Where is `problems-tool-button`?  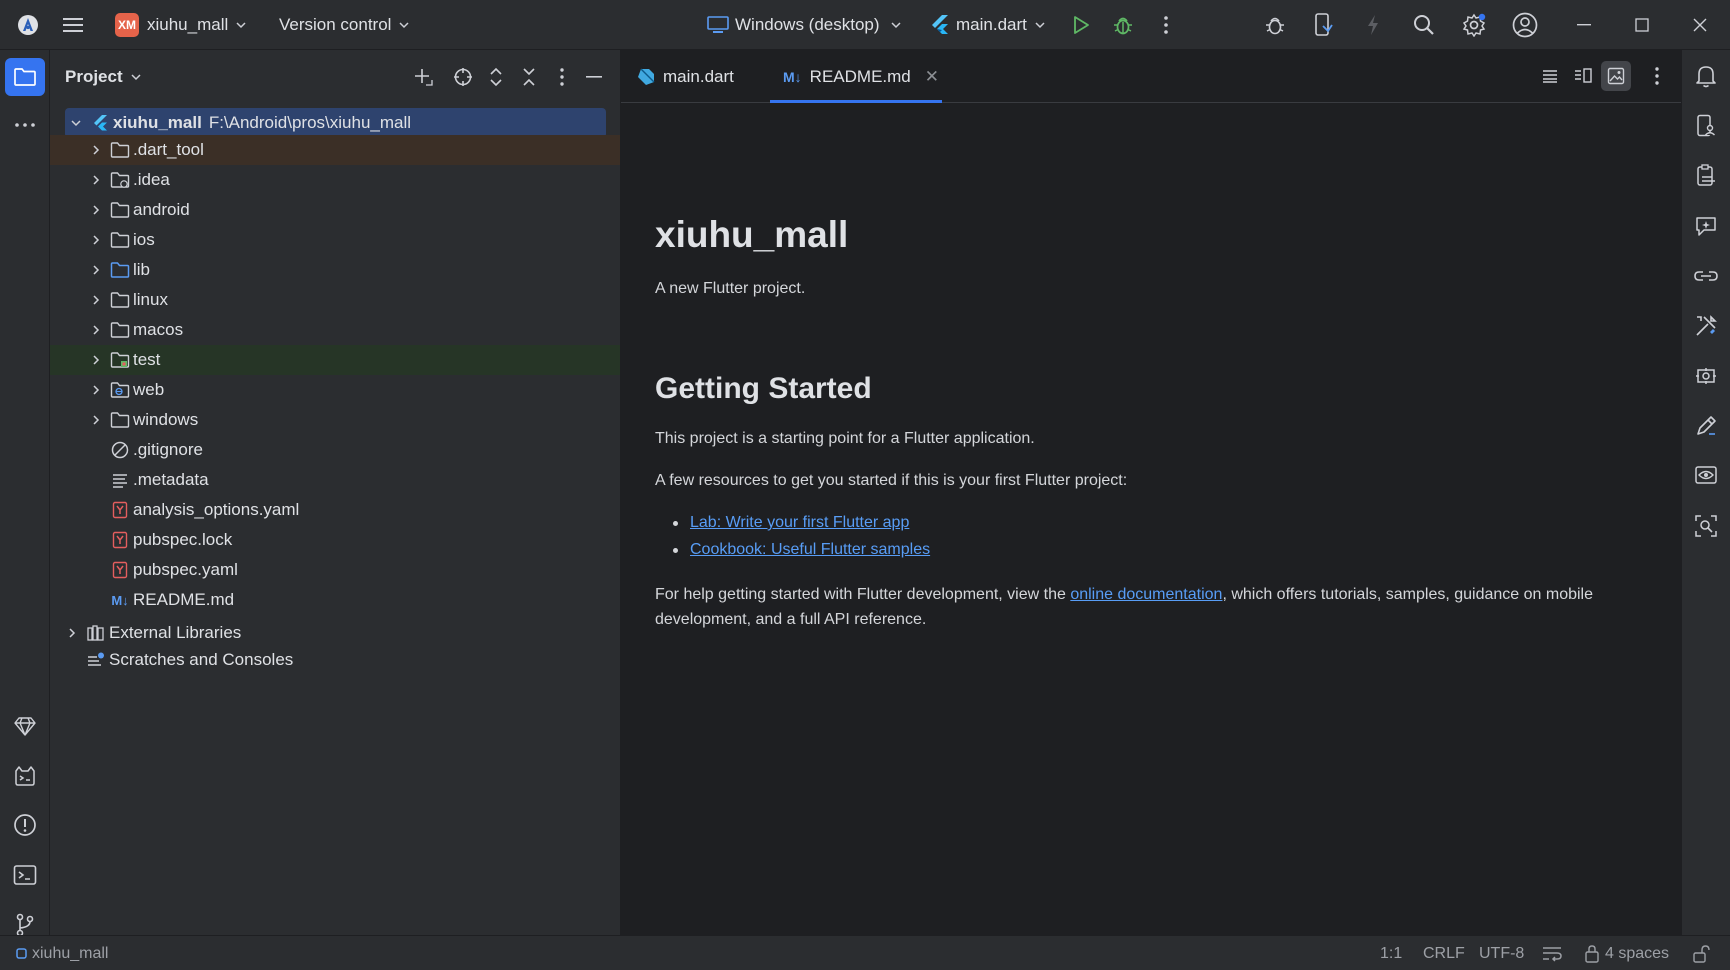
problems-tool-button is located at coordinates (25, 825).